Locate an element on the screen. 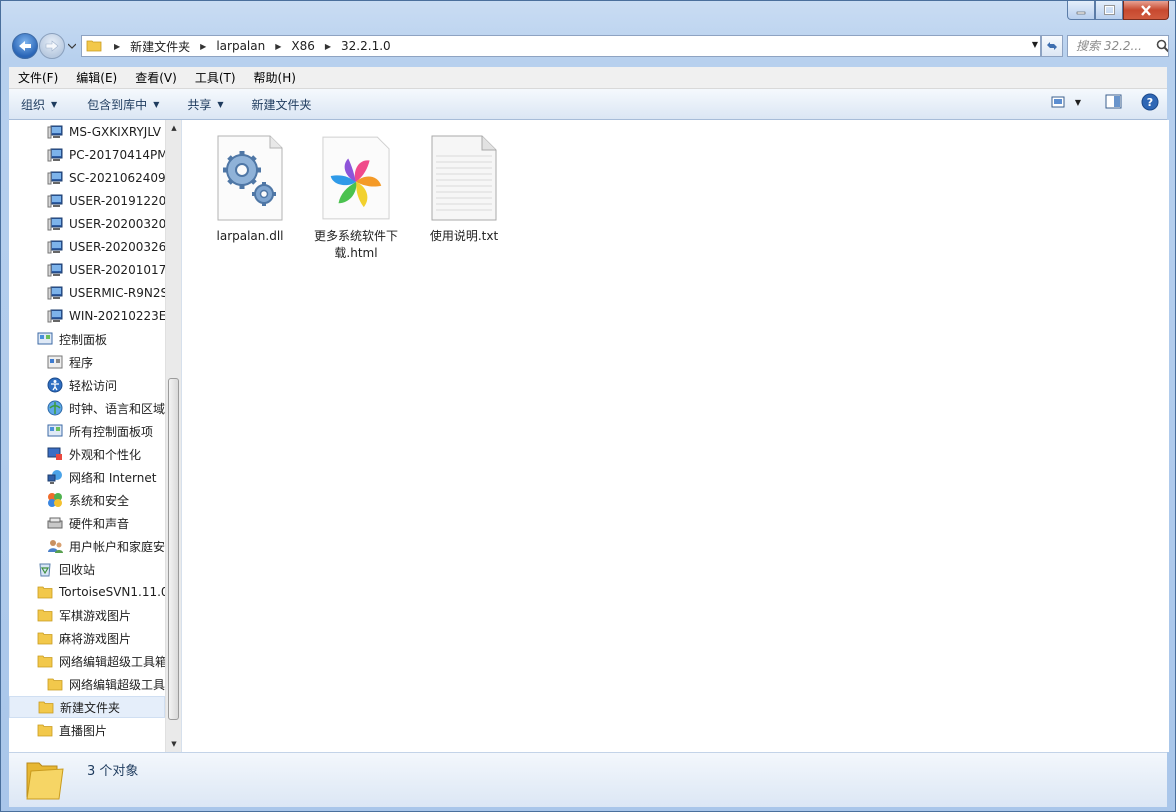 This screenshot has height=812, width=1176. menu-tools: 工具(T) is located at coordinates (215, 77).